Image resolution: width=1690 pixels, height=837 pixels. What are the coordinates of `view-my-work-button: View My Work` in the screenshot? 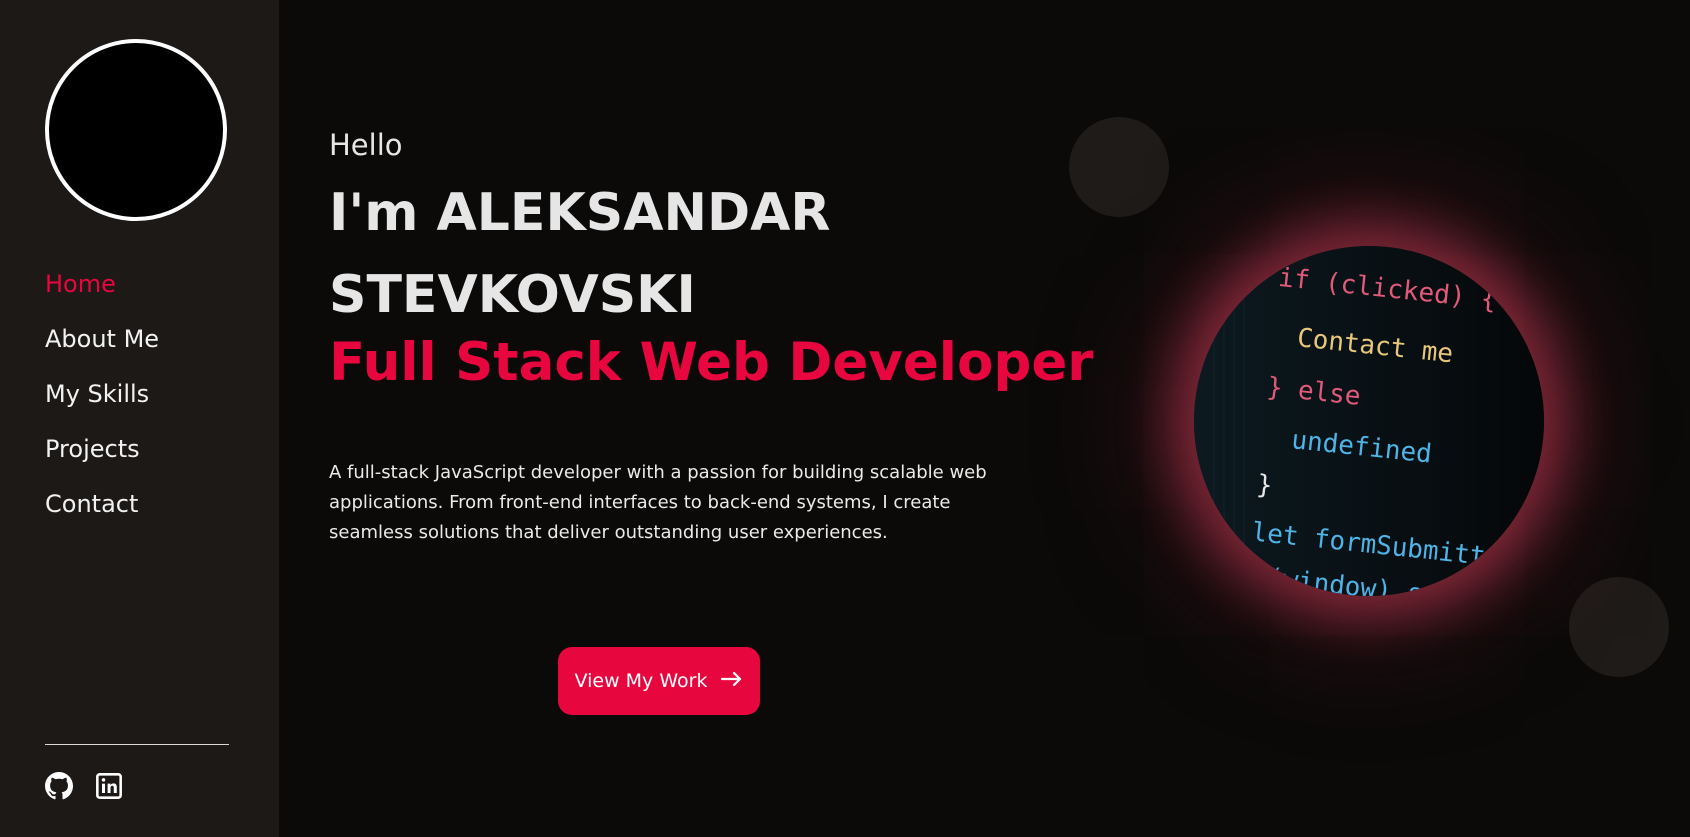 It's located at (659, 681).